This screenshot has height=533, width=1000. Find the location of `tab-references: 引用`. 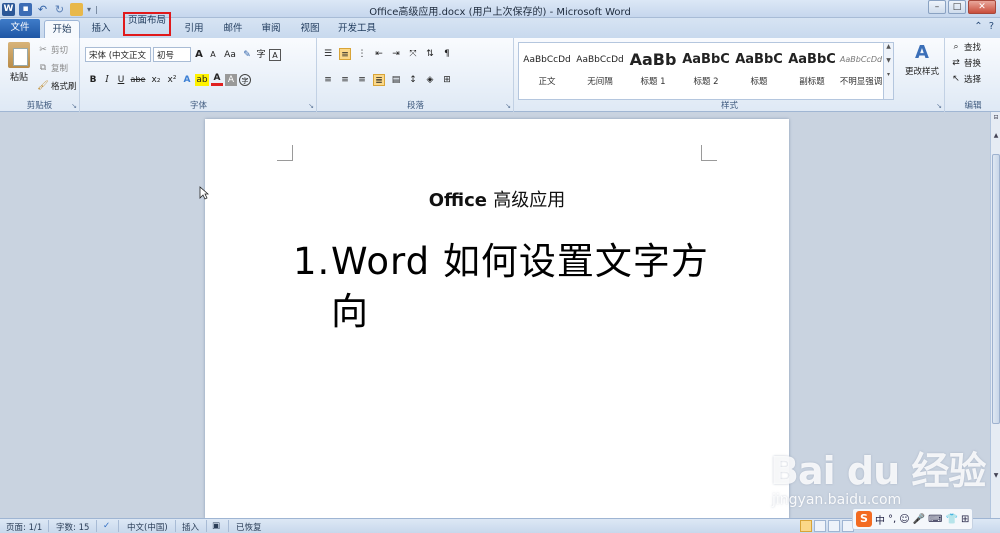

tab-references: 引用 is located at coordinates (194, 29).